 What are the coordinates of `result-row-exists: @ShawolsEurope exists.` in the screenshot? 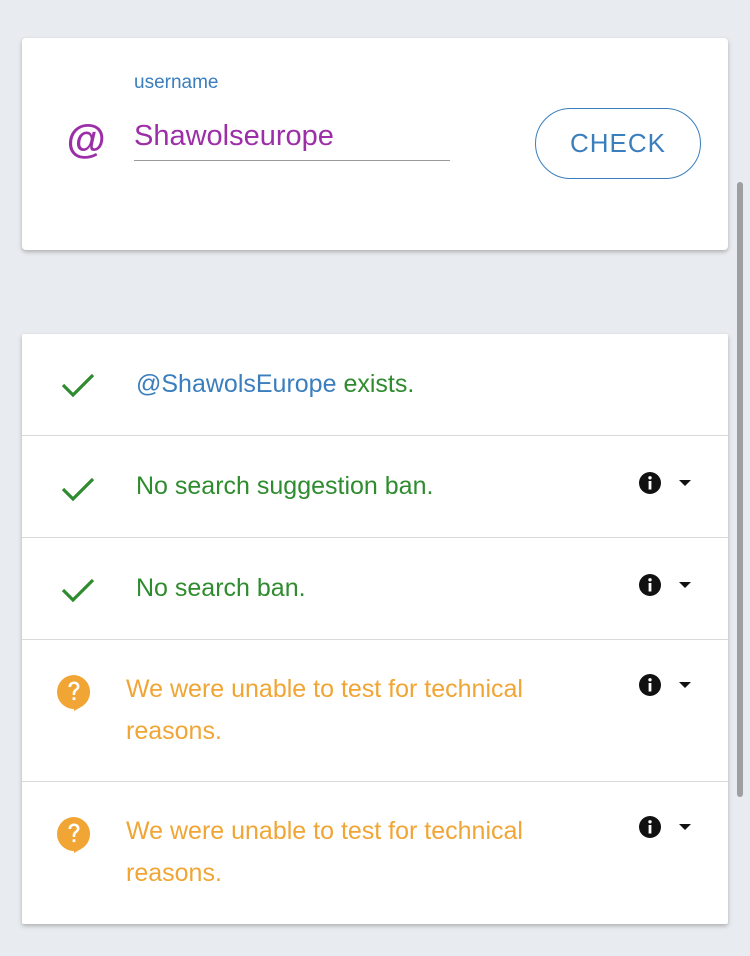 It's located at (375, 385).